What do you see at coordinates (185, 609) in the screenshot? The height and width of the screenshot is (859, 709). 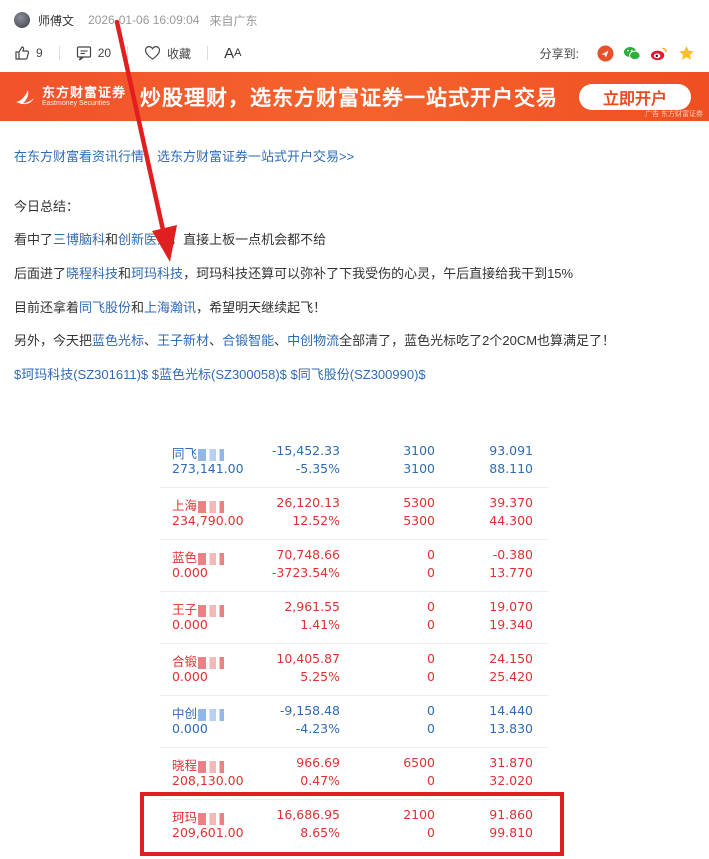 I see `stock-name: 王子` at bounding box center [185, 609].